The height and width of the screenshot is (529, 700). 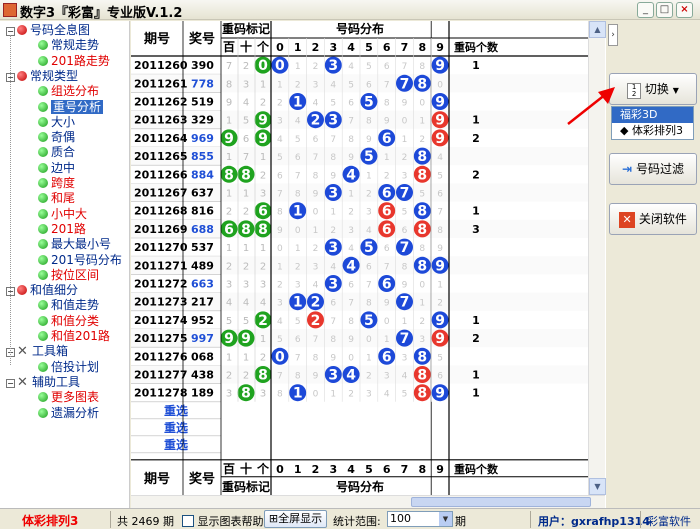 I want to click on hscroll-thumb, so click(x=501, y=502).